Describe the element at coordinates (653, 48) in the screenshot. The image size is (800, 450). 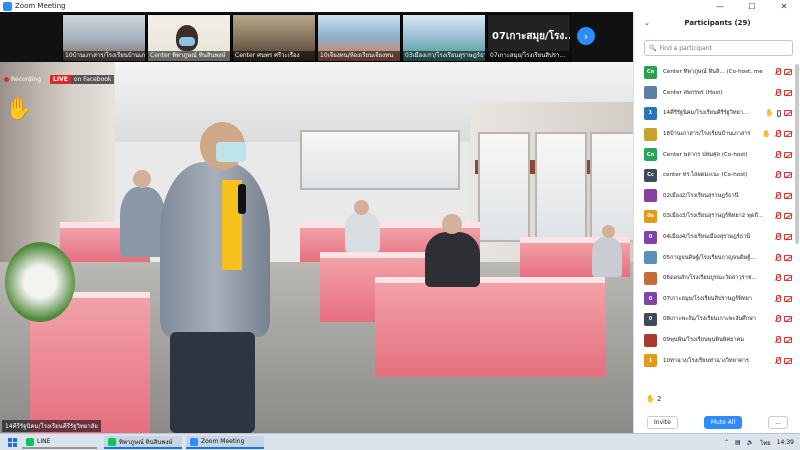
I see `search-icon: 🔍` at that location.